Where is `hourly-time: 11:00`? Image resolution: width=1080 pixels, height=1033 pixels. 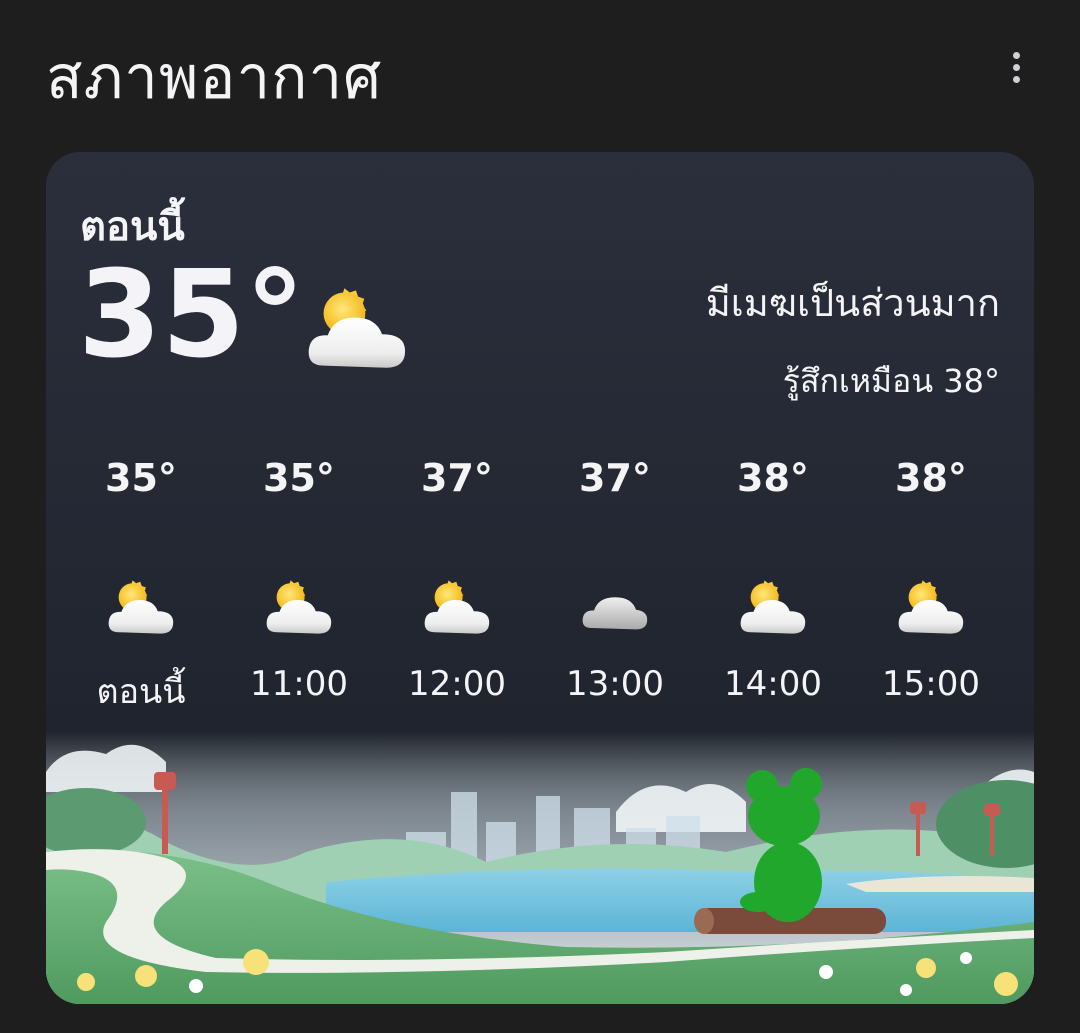
hourly-time: 11:00 is located at coordinates (299, 684).